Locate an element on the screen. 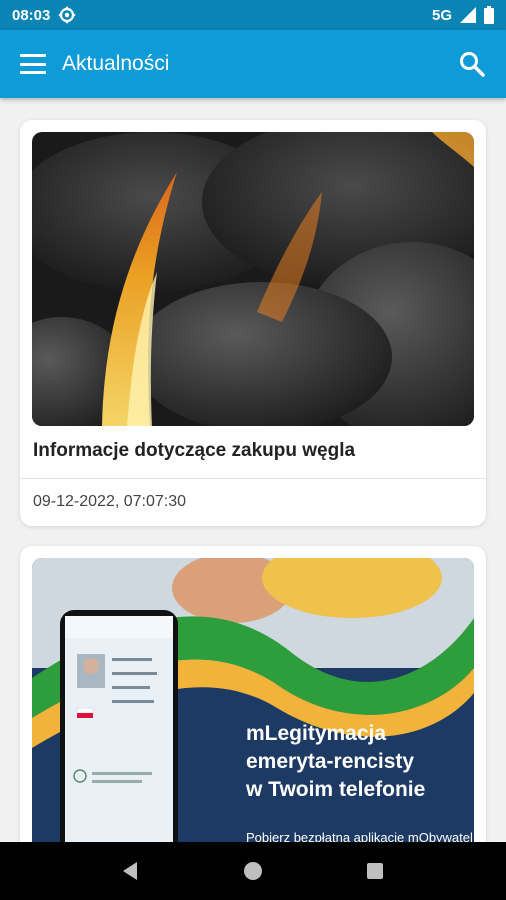 The width and height of the screenshot is (506, 900). gear-icon is located at coordinates (67, 15).